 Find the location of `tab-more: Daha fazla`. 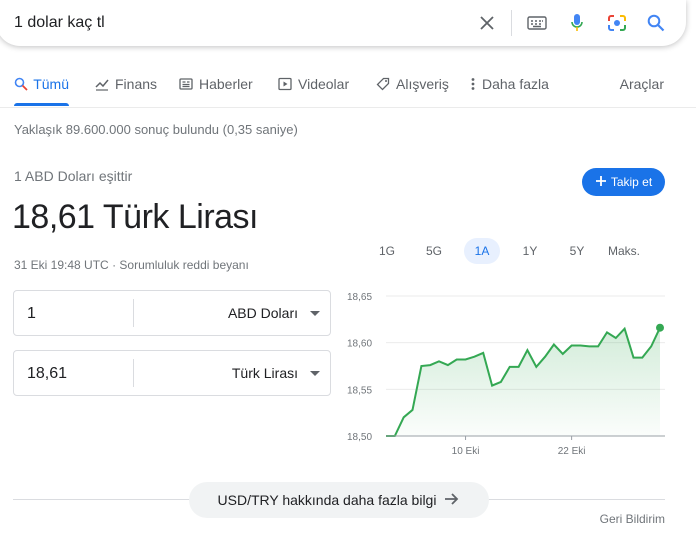

tab-more: Daha fazla is located at coordinates (509, 91).